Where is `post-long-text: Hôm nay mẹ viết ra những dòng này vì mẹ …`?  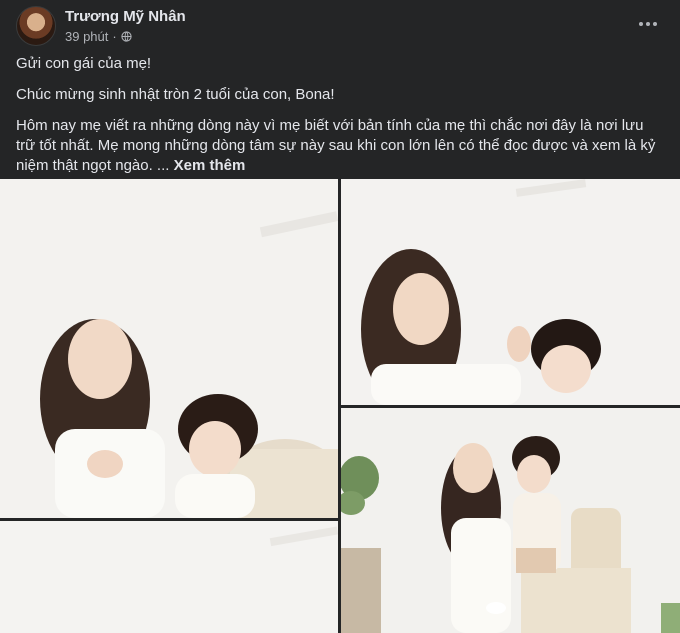 post-long-text: Hôm nay mẹ viết ra những dòng này vì mẹ … is located at coordinates (336, 145).